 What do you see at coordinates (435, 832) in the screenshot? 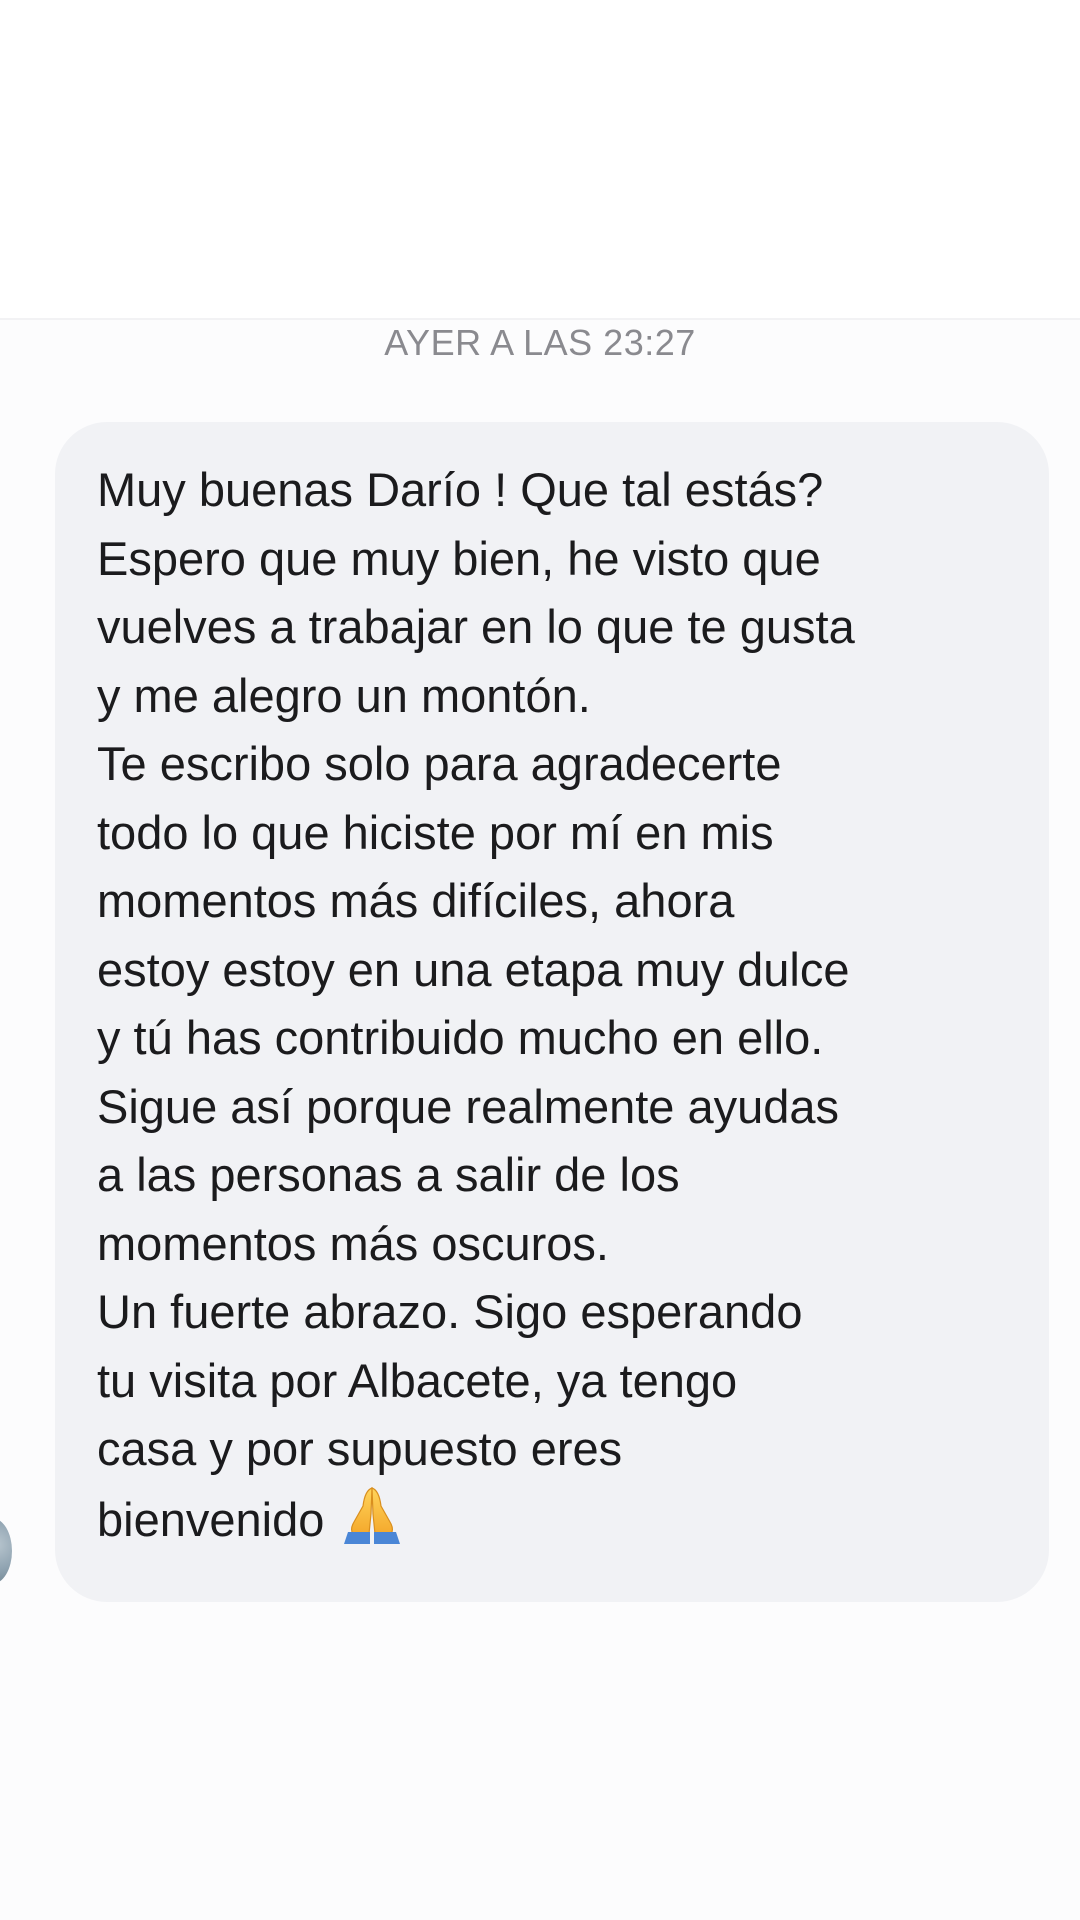
I see `message-line: todo lo que hiciste por mí en mis` at bounding box center [435, 832].